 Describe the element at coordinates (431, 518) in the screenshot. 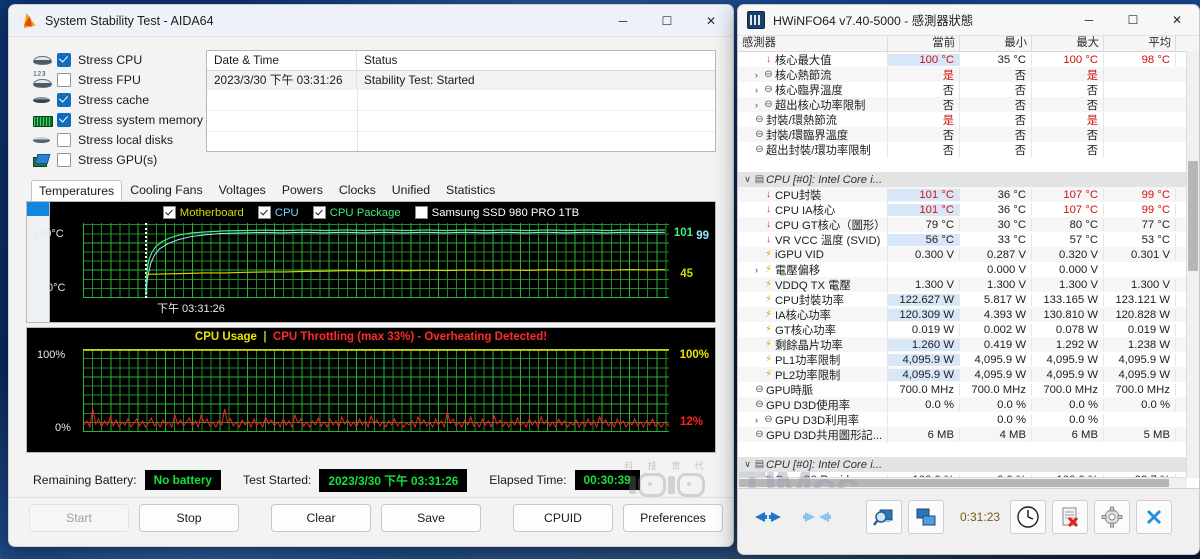

I see `save-button: Save` at that location.